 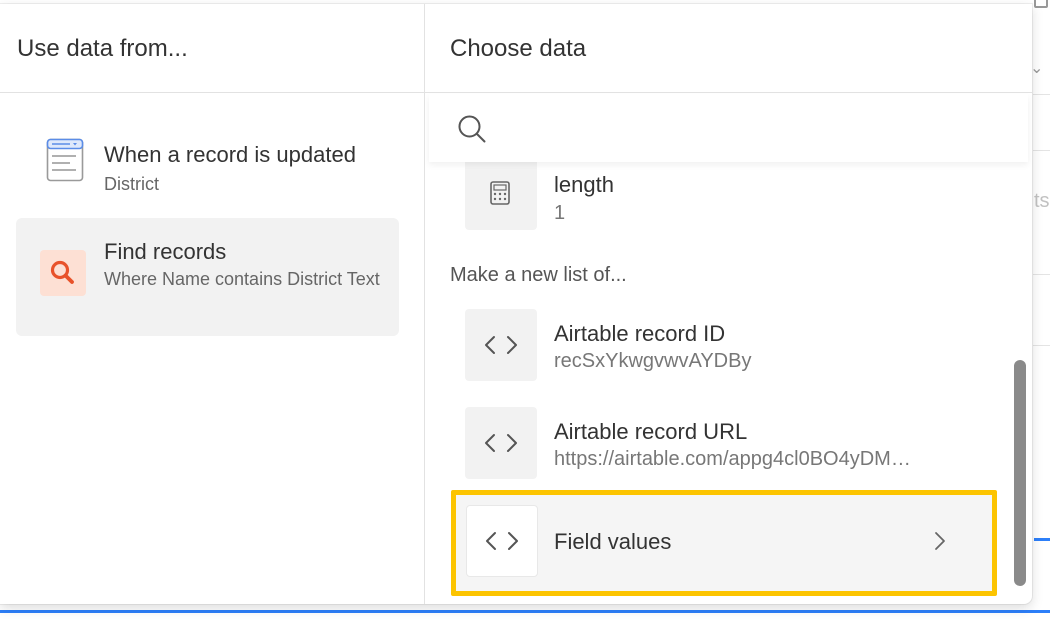 What do you see at coordinates (131, 184) in the screenshot?
I see `source-item-subtitle: District` at bounding box center [131, 184].